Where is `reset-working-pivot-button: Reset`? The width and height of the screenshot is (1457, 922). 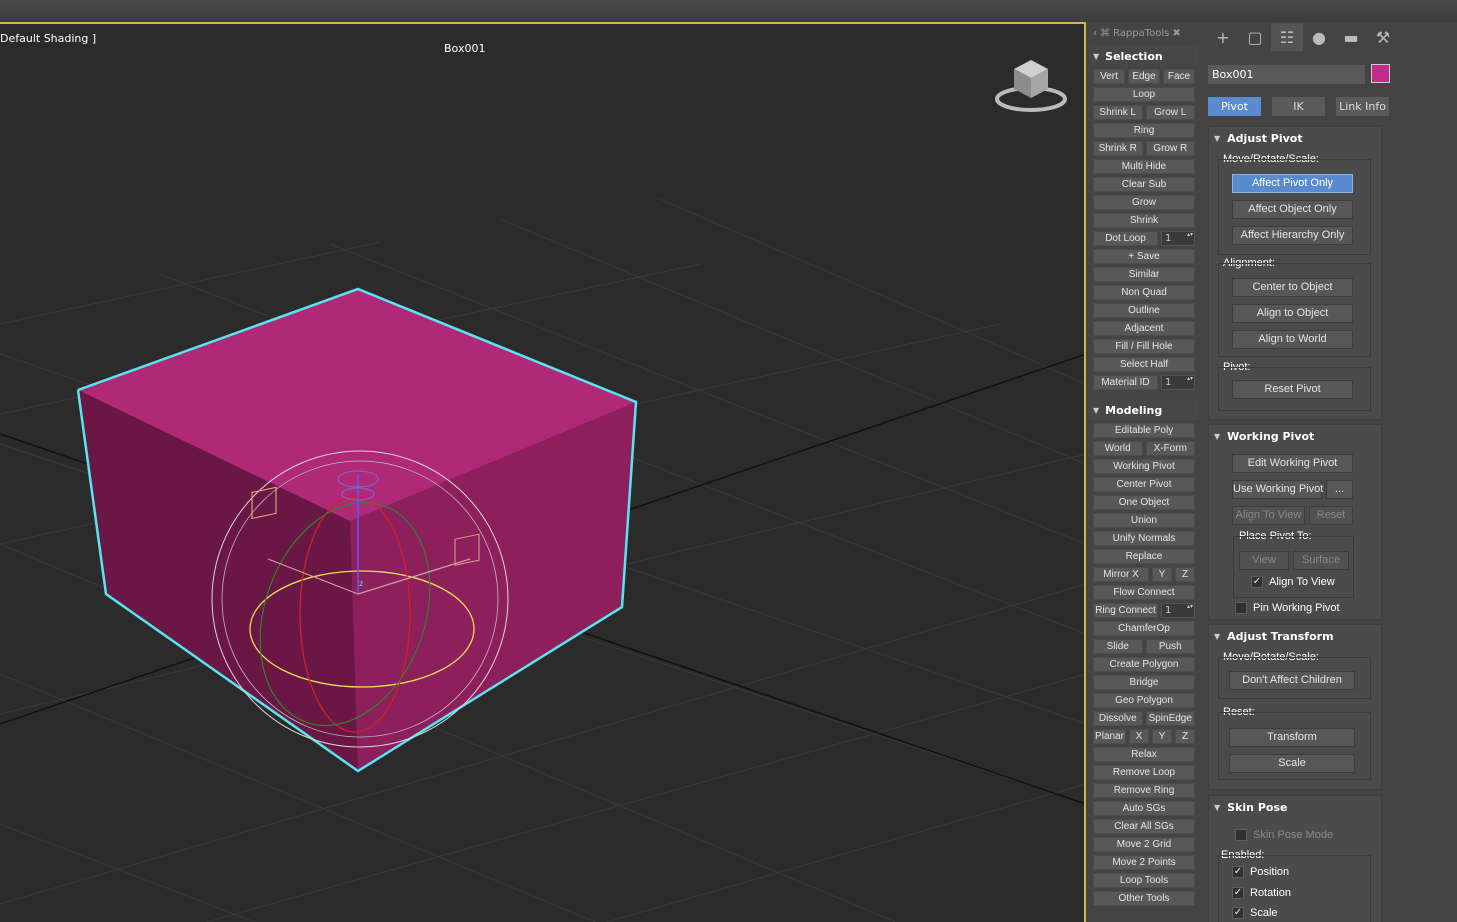
reset-working-pivot-button: Reset is located at coordinates (1331, 515).